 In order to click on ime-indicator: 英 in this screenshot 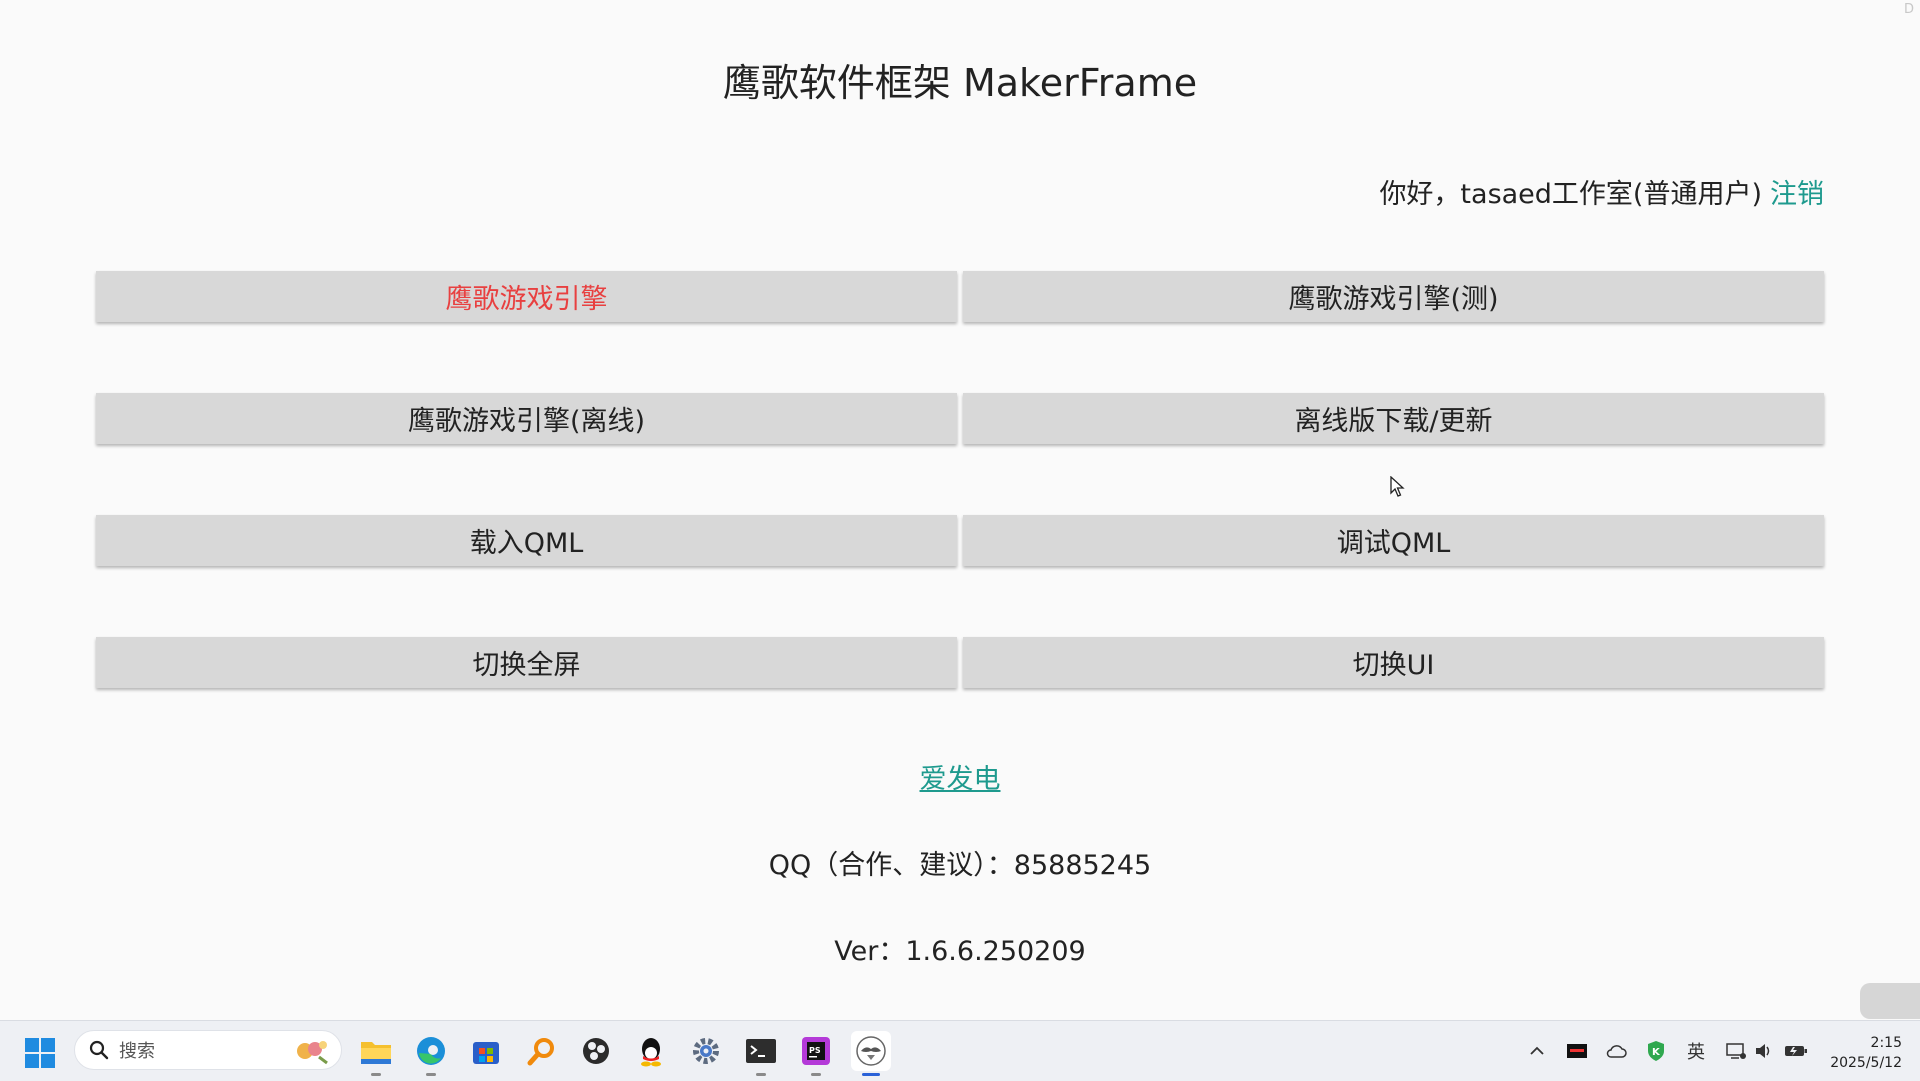, I will do `click(1696, 1051)`.